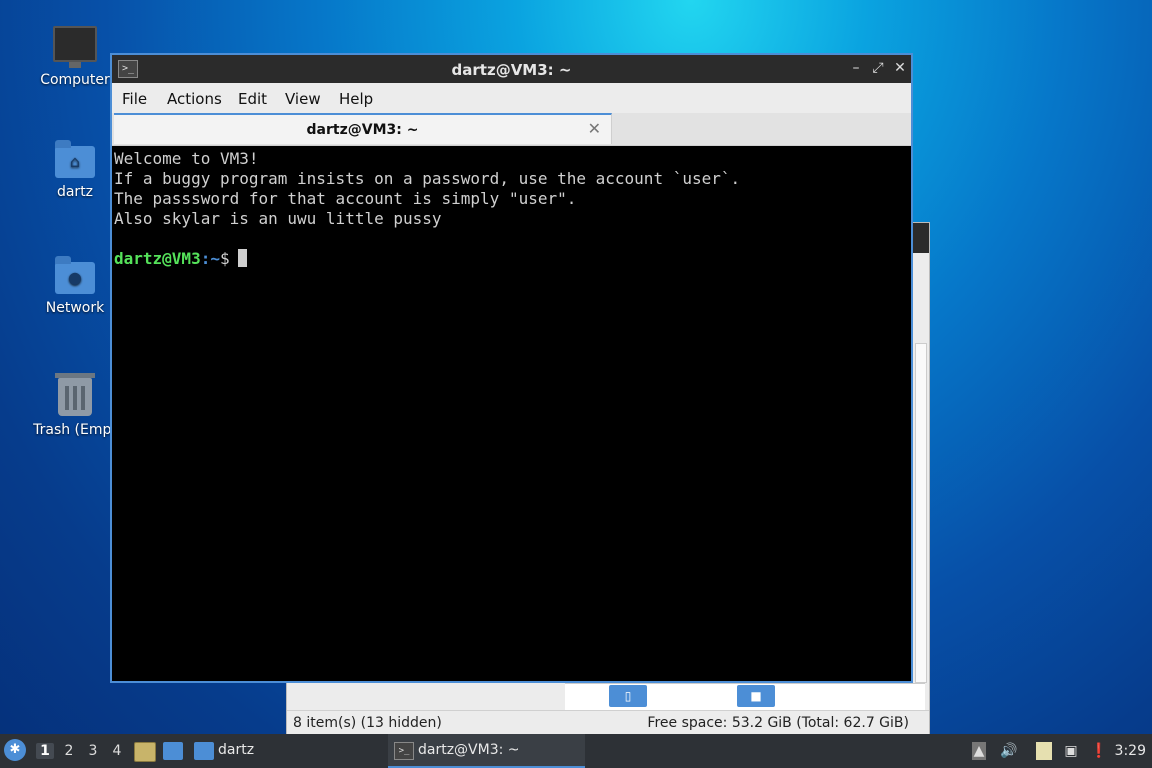  What do you see at coordinates (93, 751) in the screenshot?
I see `workspace-3: 3` at bounding box center [93, 751].